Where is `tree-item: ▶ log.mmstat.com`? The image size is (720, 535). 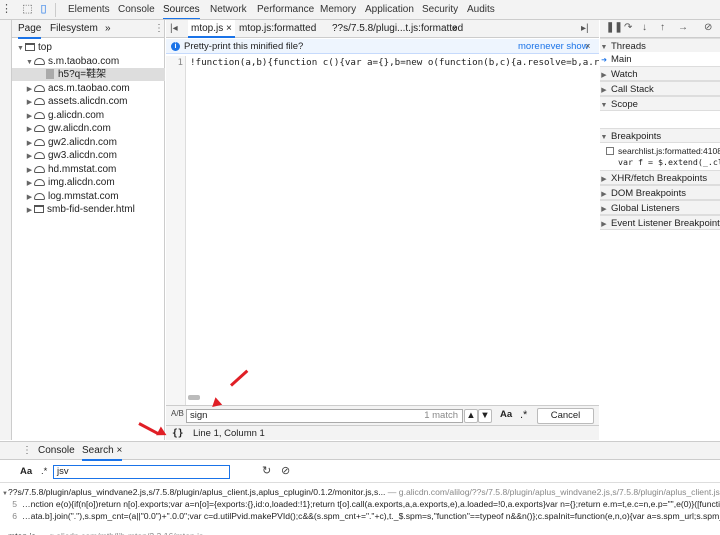 tree-item: ▶ log.mmstat.com is located at coordinates (88, 196).